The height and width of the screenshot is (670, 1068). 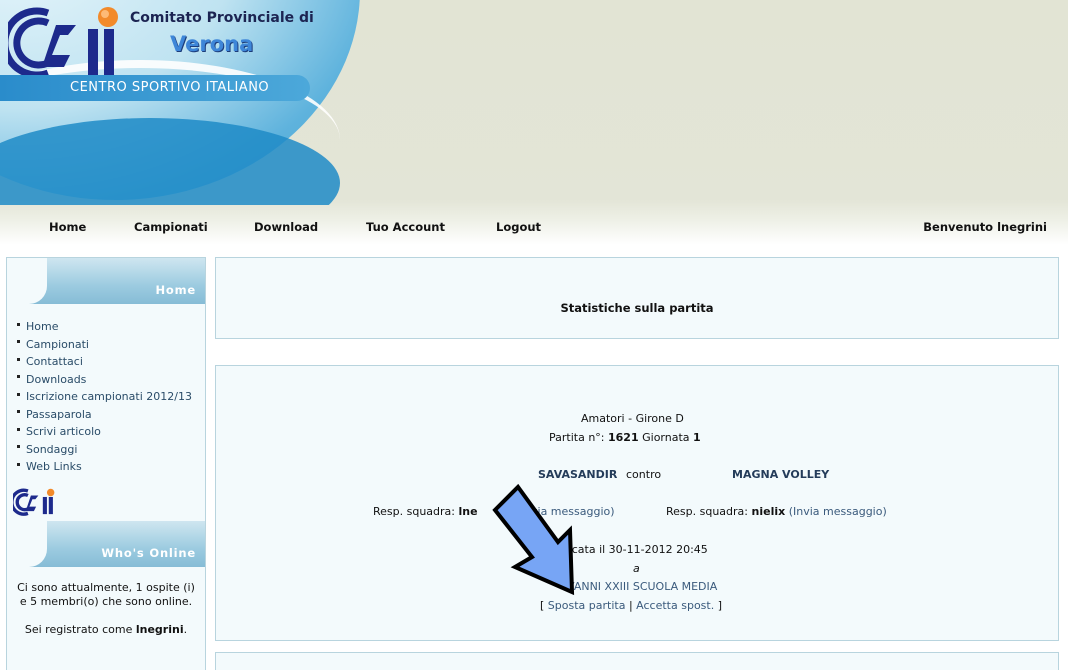 I want to click on sidebar-link-scrivi-articolo: Scrivi articolo, so click(x=63, y=431).